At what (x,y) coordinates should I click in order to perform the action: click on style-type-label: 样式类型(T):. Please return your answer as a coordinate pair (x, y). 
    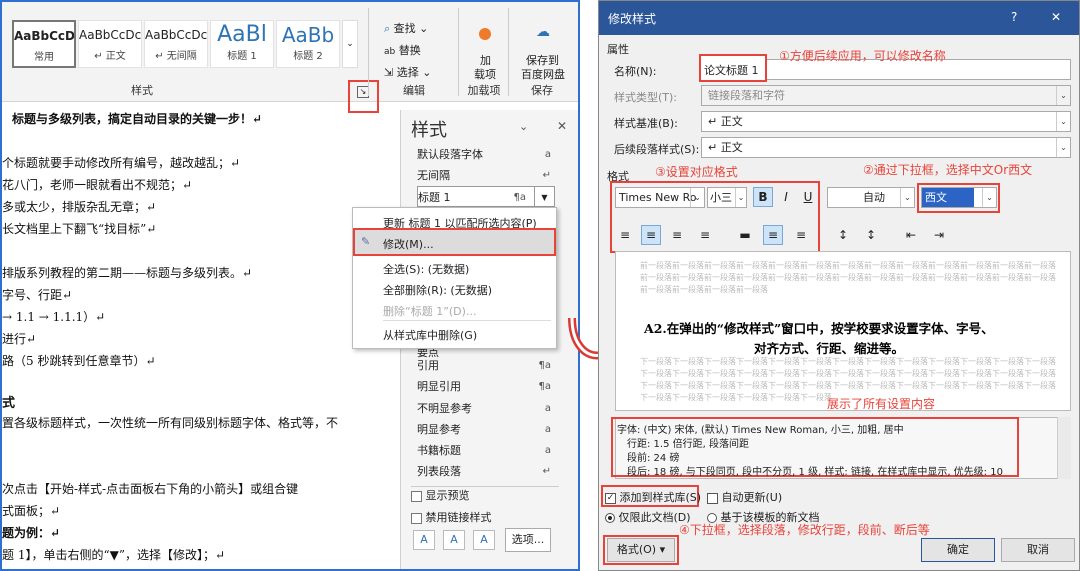
    Looking at the image, I should click on (646, 97).